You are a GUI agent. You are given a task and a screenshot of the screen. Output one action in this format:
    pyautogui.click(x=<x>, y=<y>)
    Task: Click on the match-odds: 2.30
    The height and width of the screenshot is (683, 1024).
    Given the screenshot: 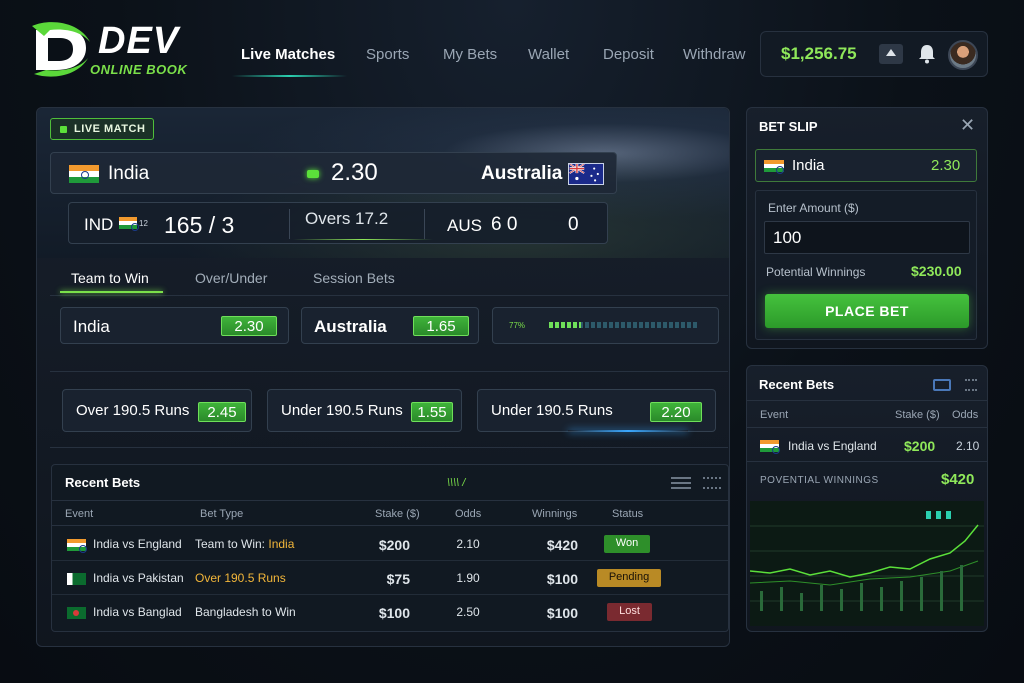 What is the action you would take?
    pyautogui.click(x=354, y=172)
    